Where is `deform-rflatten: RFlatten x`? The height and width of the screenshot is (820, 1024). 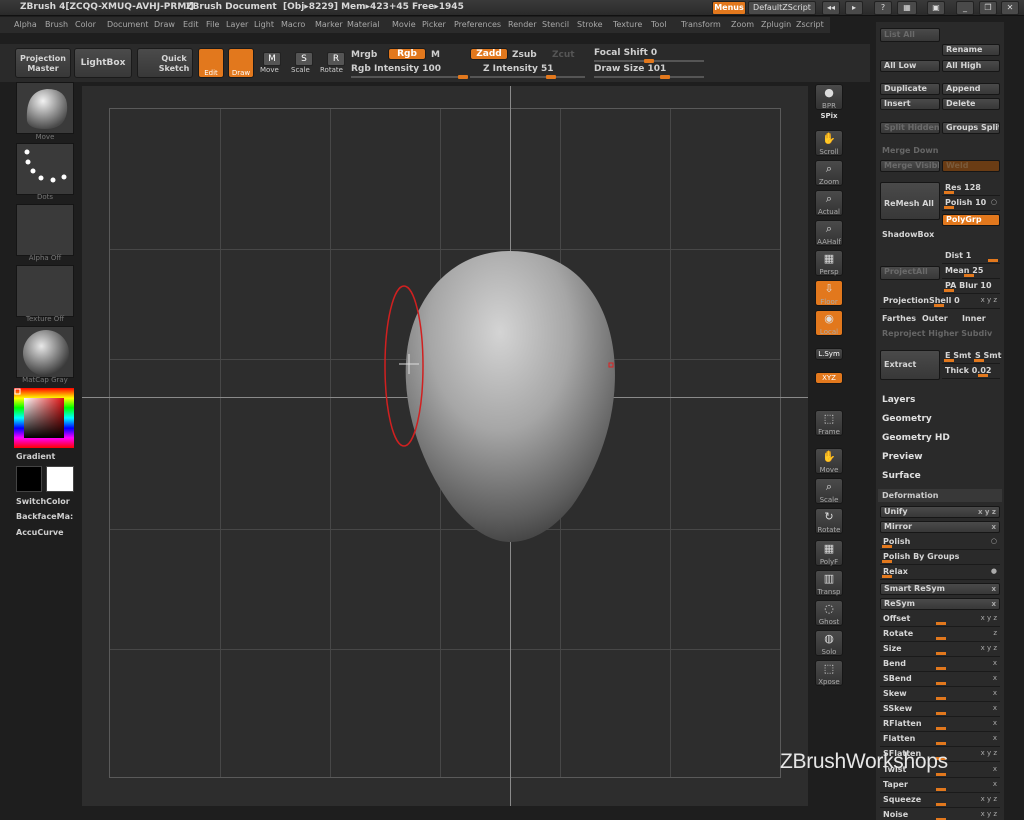 deform-rflatten: RFlatten x is located at coordinates (940, 725).